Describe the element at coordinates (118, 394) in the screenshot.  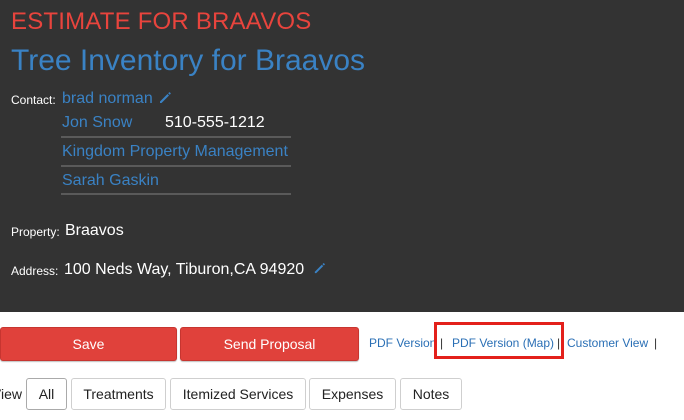
I see `tab-treatments: Treatments` at that location.